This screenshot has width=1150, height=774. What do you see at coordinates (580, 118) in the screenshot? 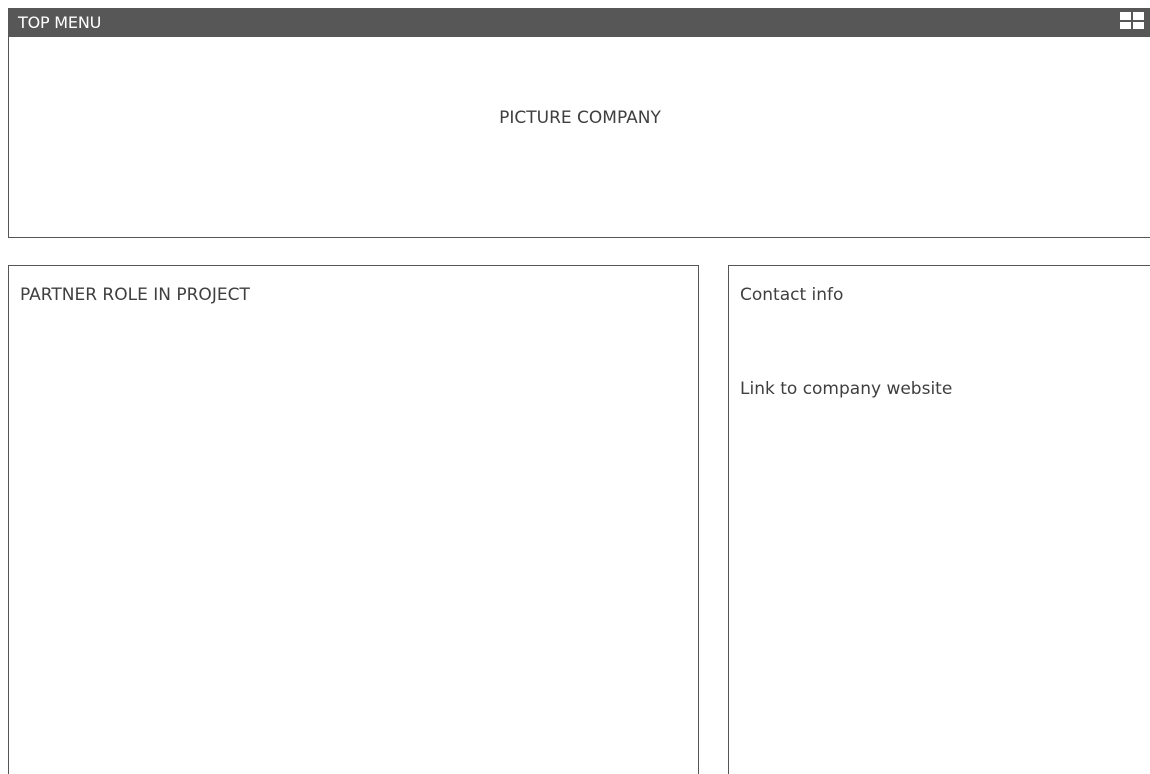
I see `company-picture-label: PICTURE COMPANY` at bounding box center [580, 118].